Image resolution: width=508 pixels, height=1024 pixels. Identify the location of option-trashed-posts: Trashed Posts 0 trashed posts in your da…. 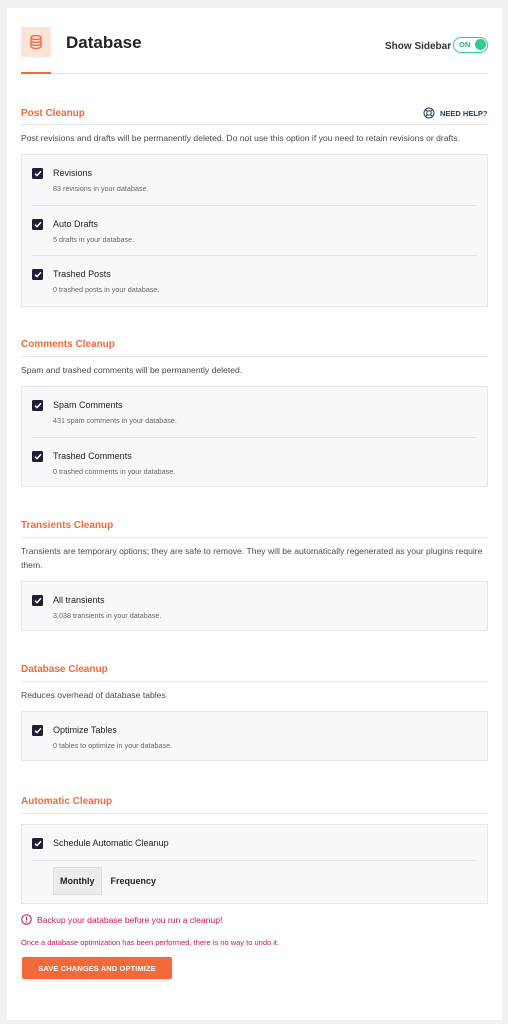
(254, 280).